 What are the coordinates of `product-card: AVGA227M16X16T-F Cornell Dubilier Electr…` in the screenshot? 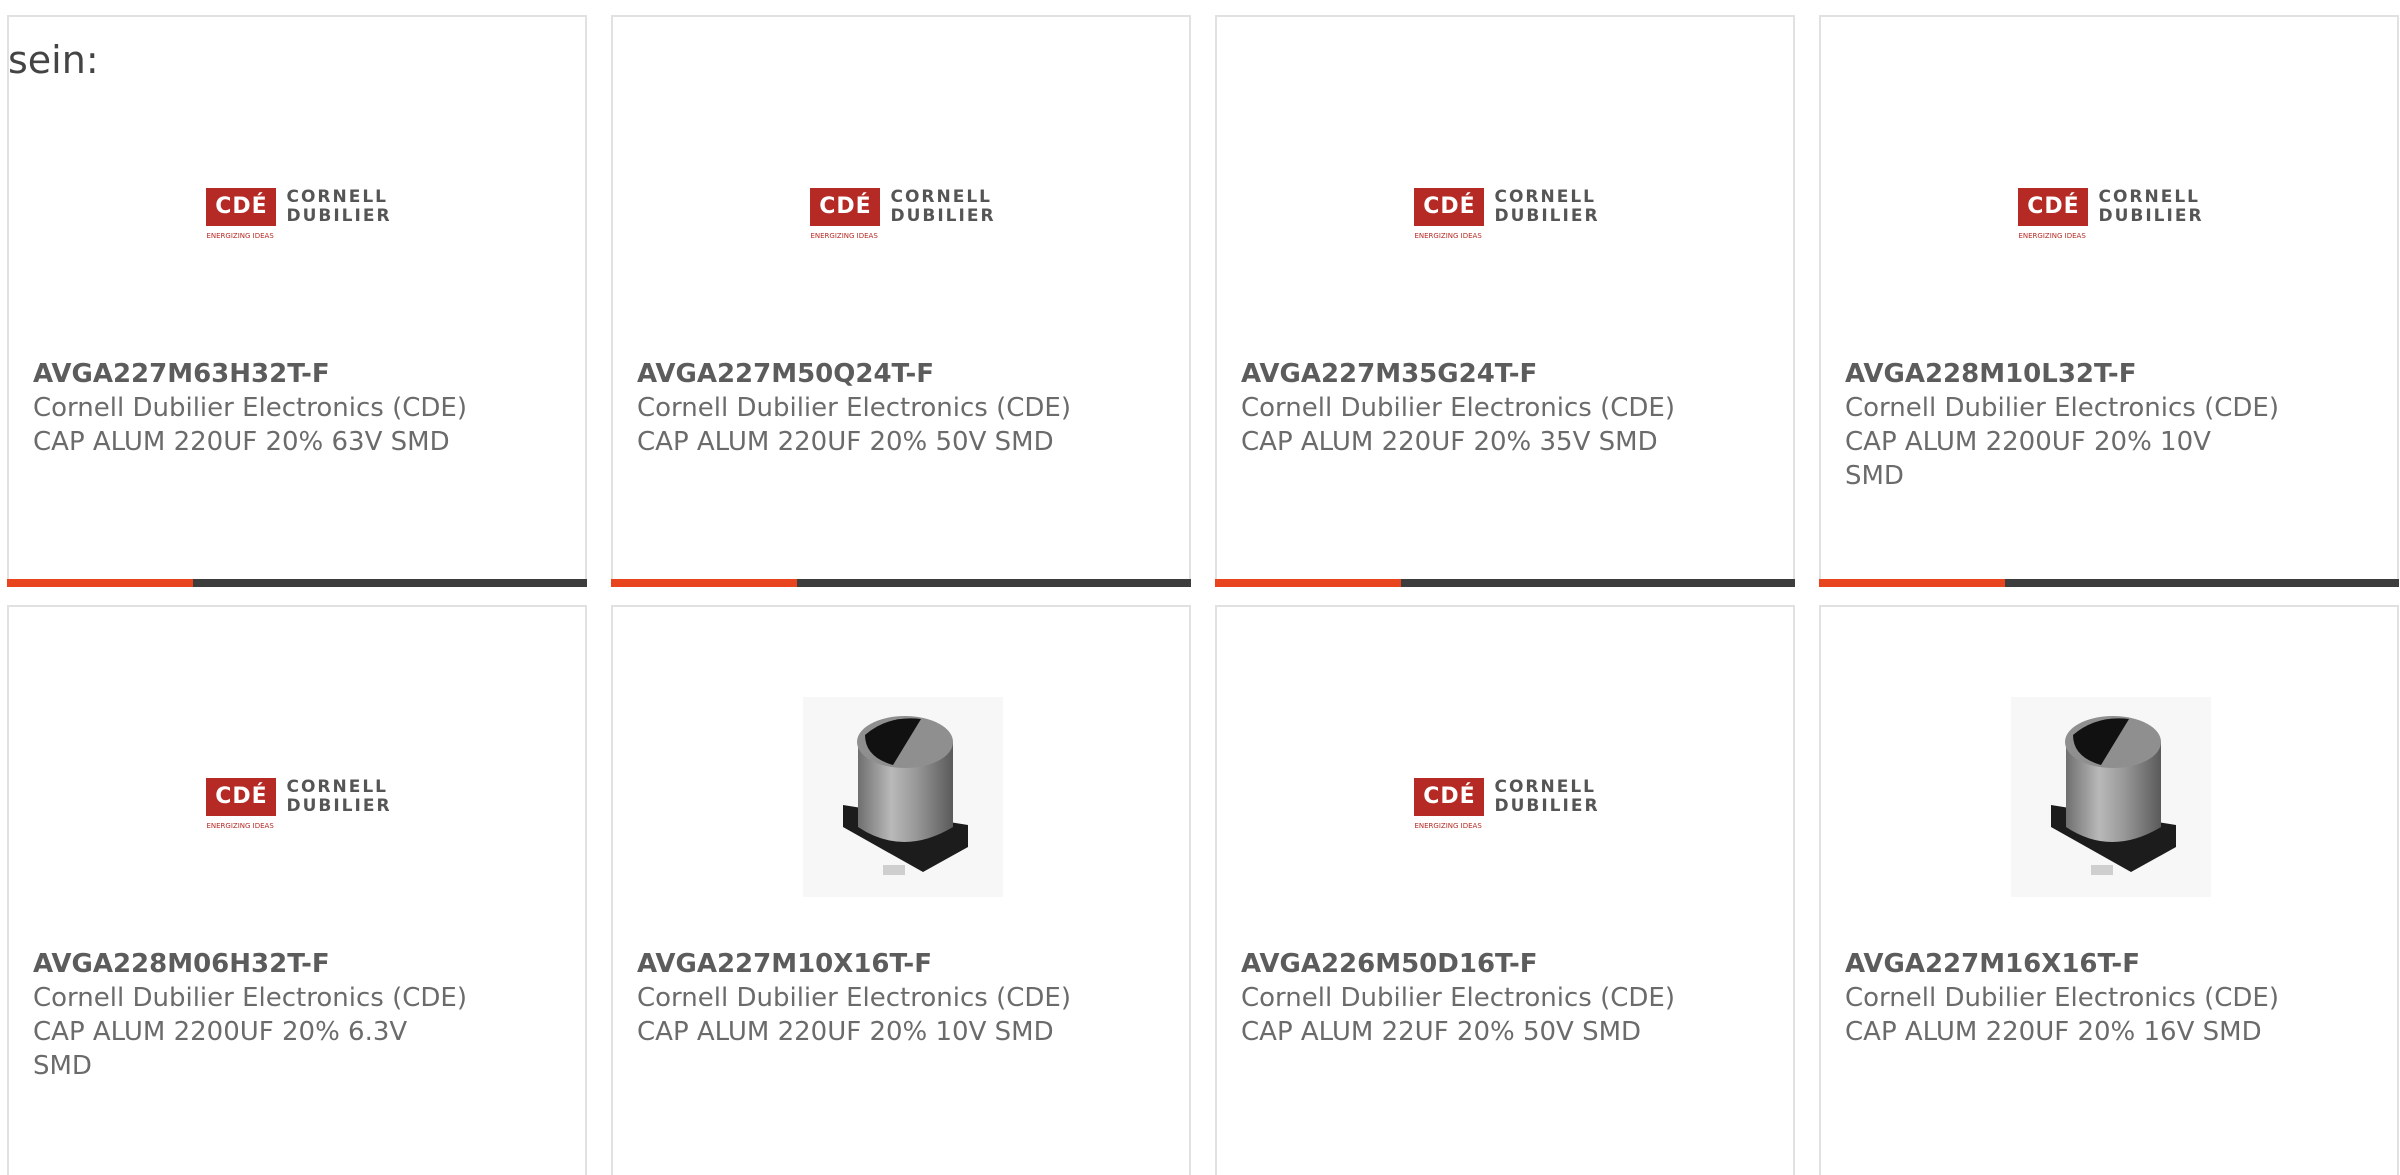 It's located at (2109, 890).